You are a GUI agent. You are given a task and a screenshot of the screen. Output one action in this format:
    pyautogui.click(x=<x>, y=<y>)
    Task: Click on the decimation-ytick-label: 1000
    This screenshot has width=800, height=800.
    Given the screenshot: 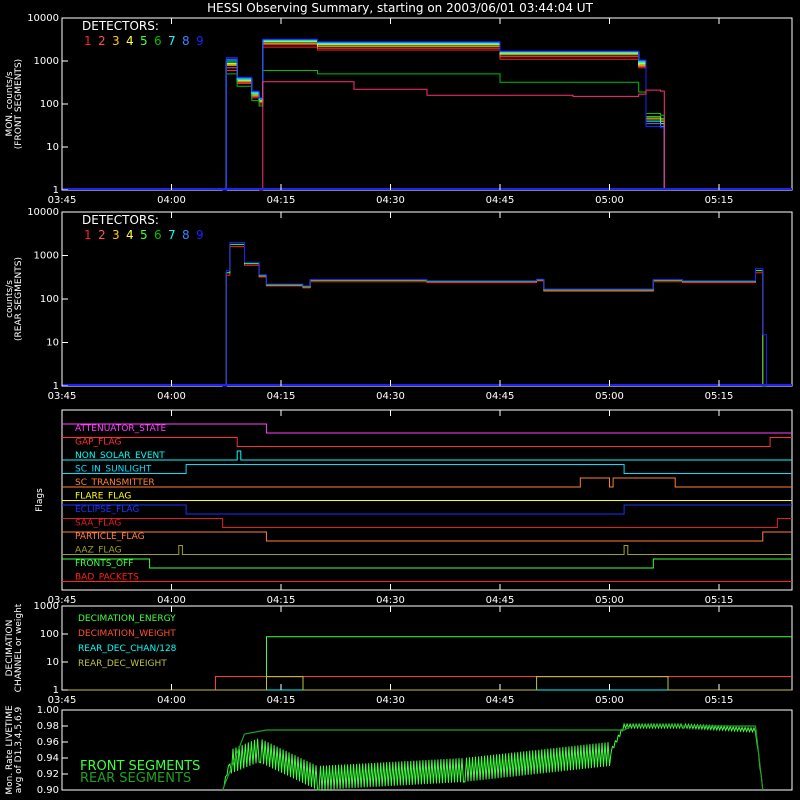 What is the action you would take?
    pyautogui.click(x=46, y=606)
    